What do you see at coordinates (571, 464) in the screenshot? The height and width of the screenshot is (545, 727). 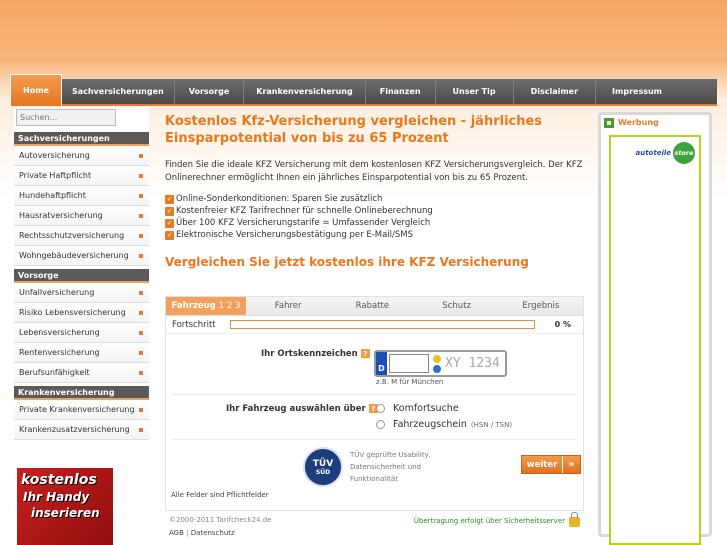 I see `double-chevron-right-icon: »` at bounding box center [571, 464].